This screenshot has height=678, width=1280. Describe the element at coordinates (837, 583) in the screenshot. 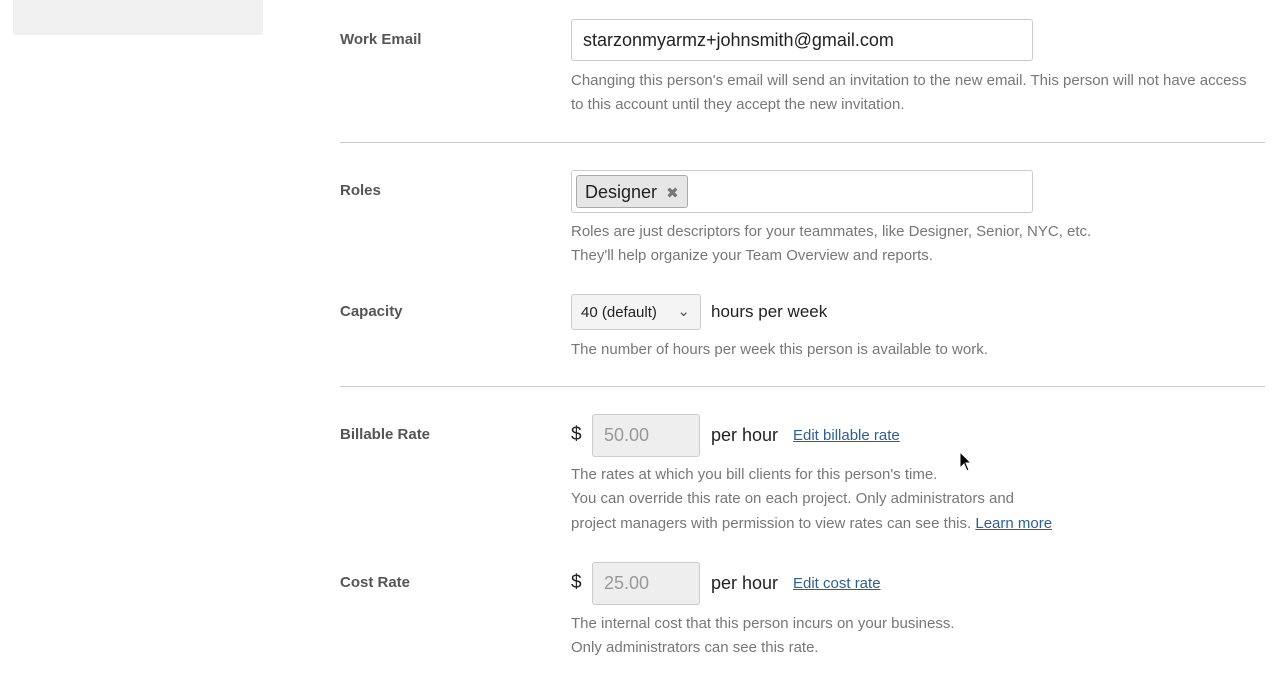

I see `edit-cost-rate-link: Edit cost rate` at that location.